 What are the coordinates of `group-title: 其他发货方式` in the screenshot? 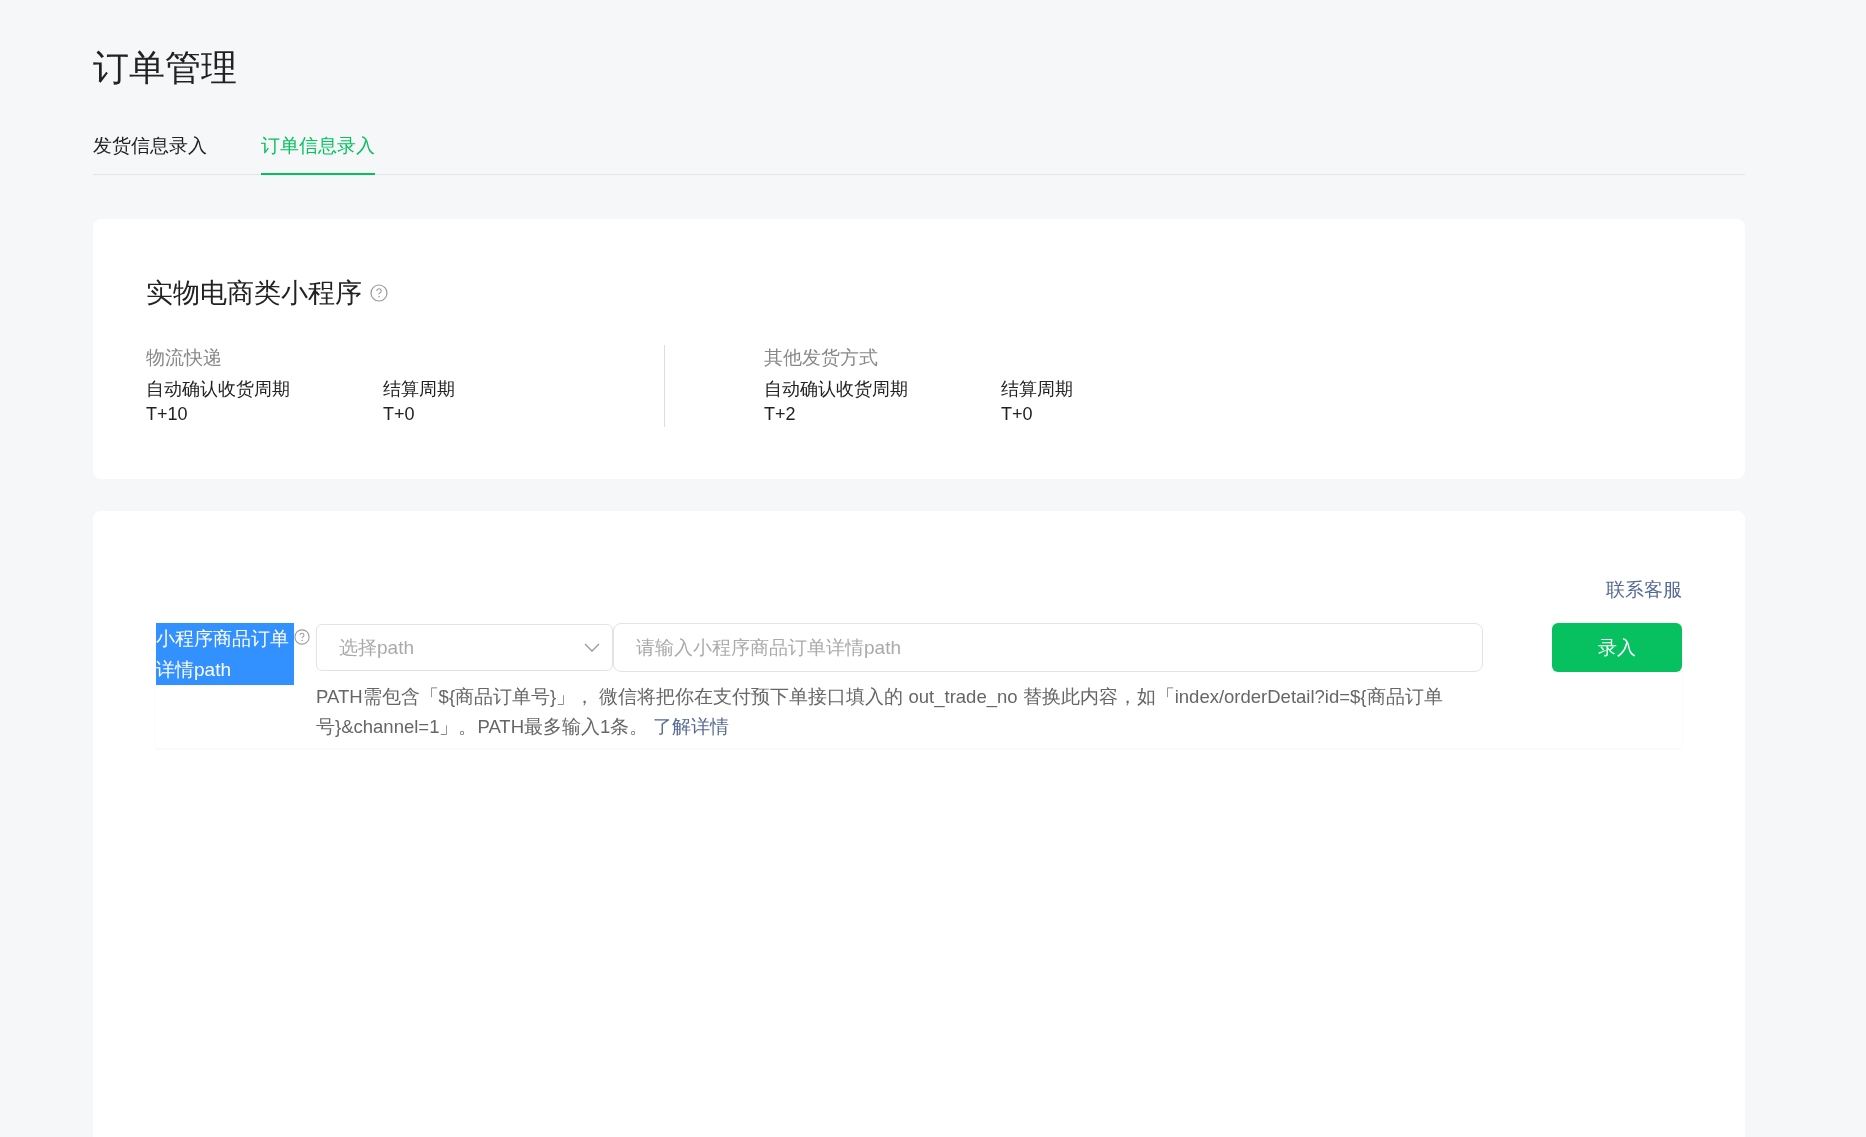 It's located at (821, 358).